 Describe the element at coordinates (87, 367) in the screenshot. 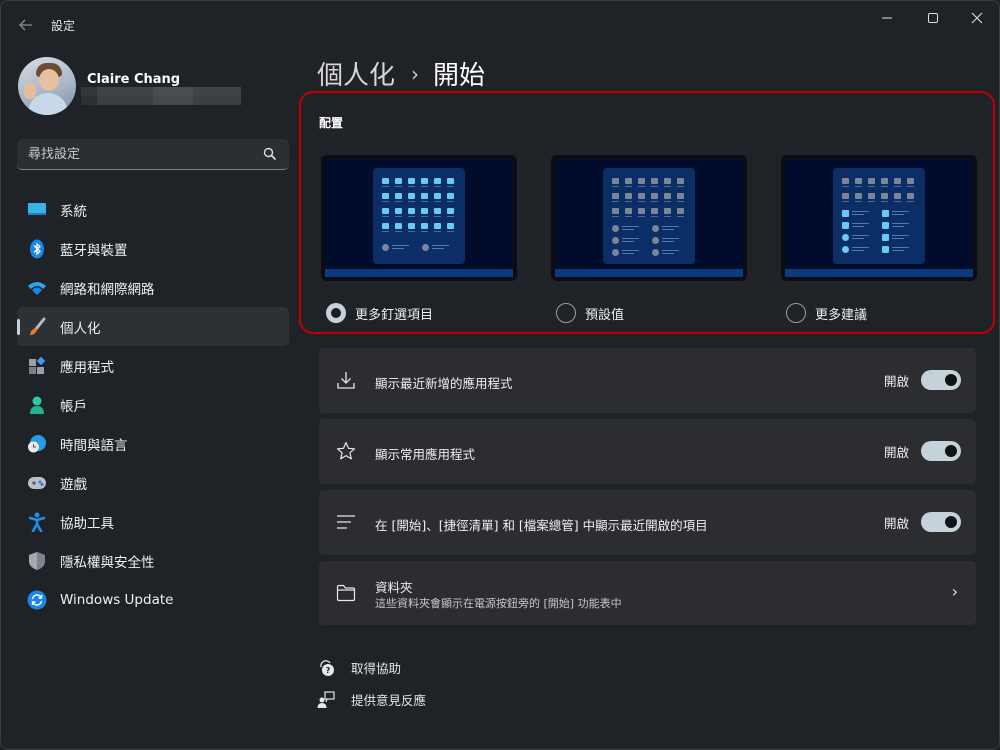

I see `sidebar-item-label: 應用程式` at that location.